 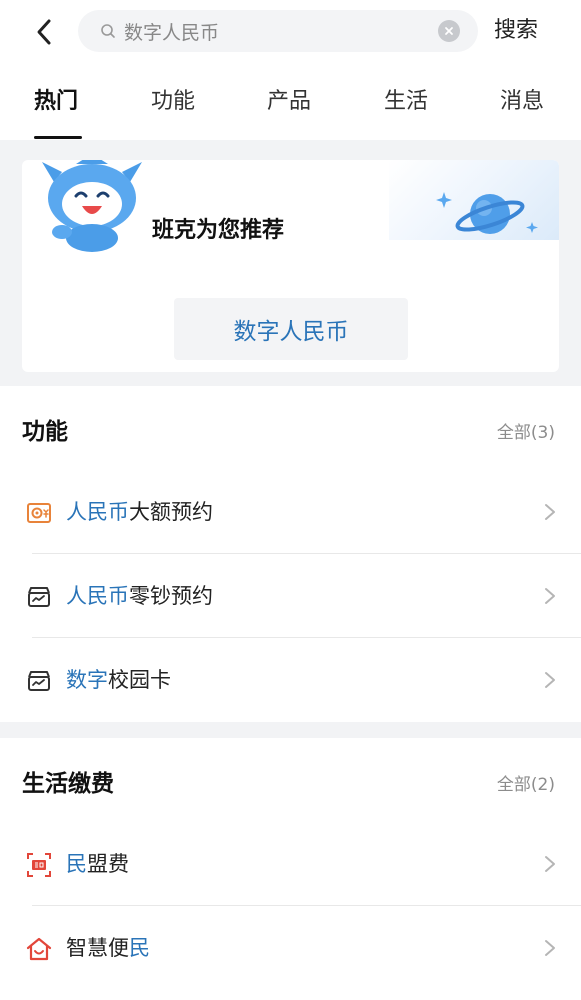 I want to click on category-tabs: 热门 功能 产品 生活 消息, so click(x=290, y=109).